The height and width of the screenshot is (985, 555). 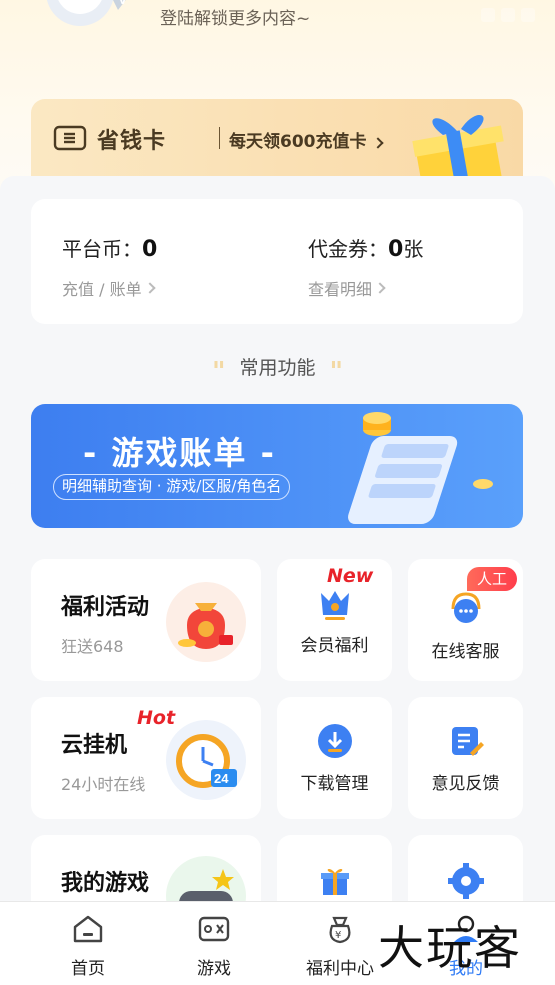 I want to click on welfare-activity-tile: 福利活动 狂送648, so click(x=146, y=620).